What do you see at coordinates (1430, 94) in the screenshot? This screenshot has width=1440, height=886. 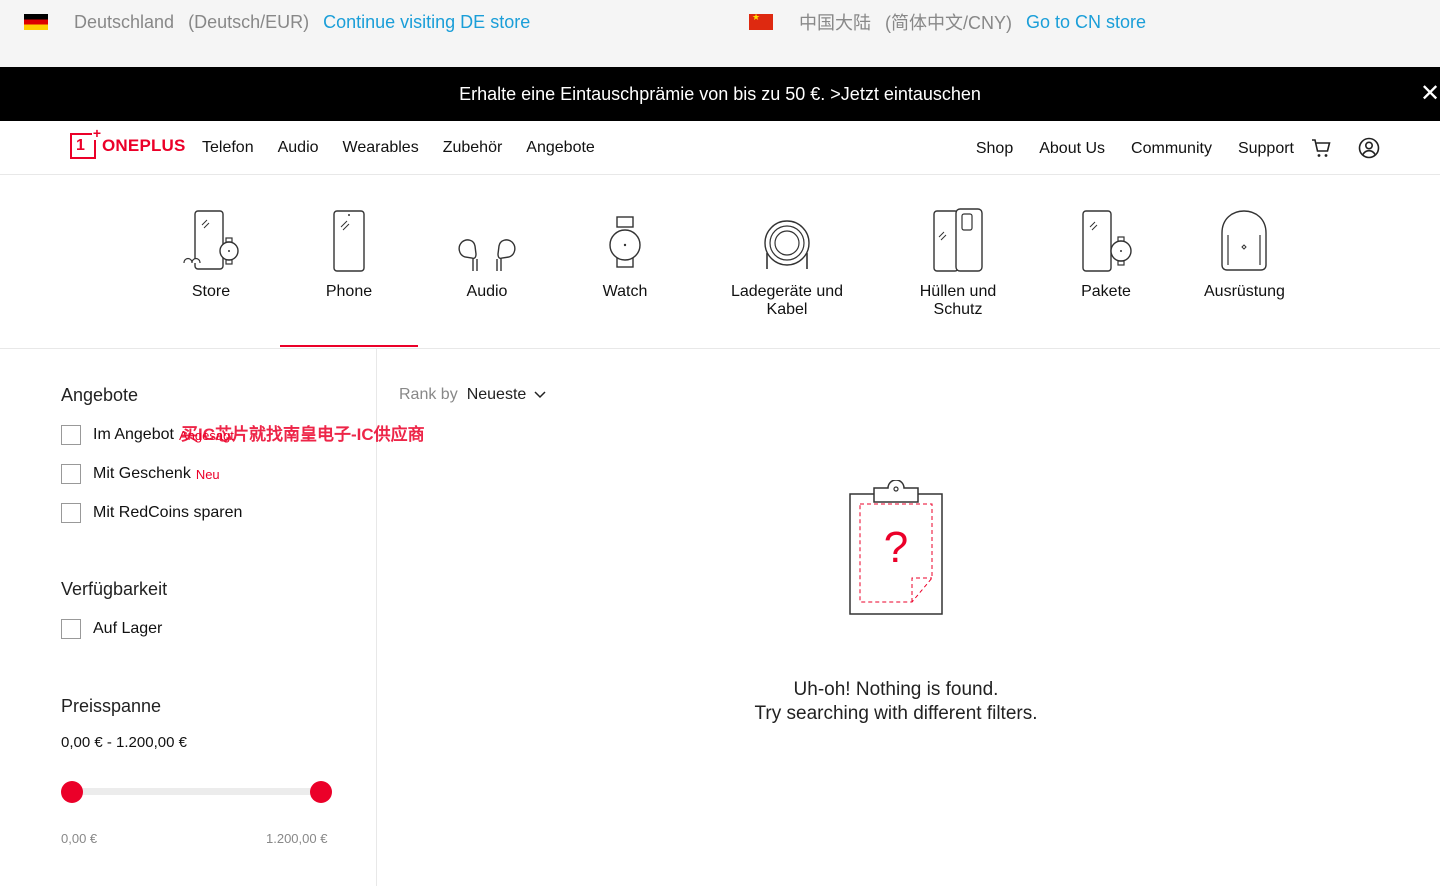 I see `close-icon: ✕` at bounding box center [1430, 94].